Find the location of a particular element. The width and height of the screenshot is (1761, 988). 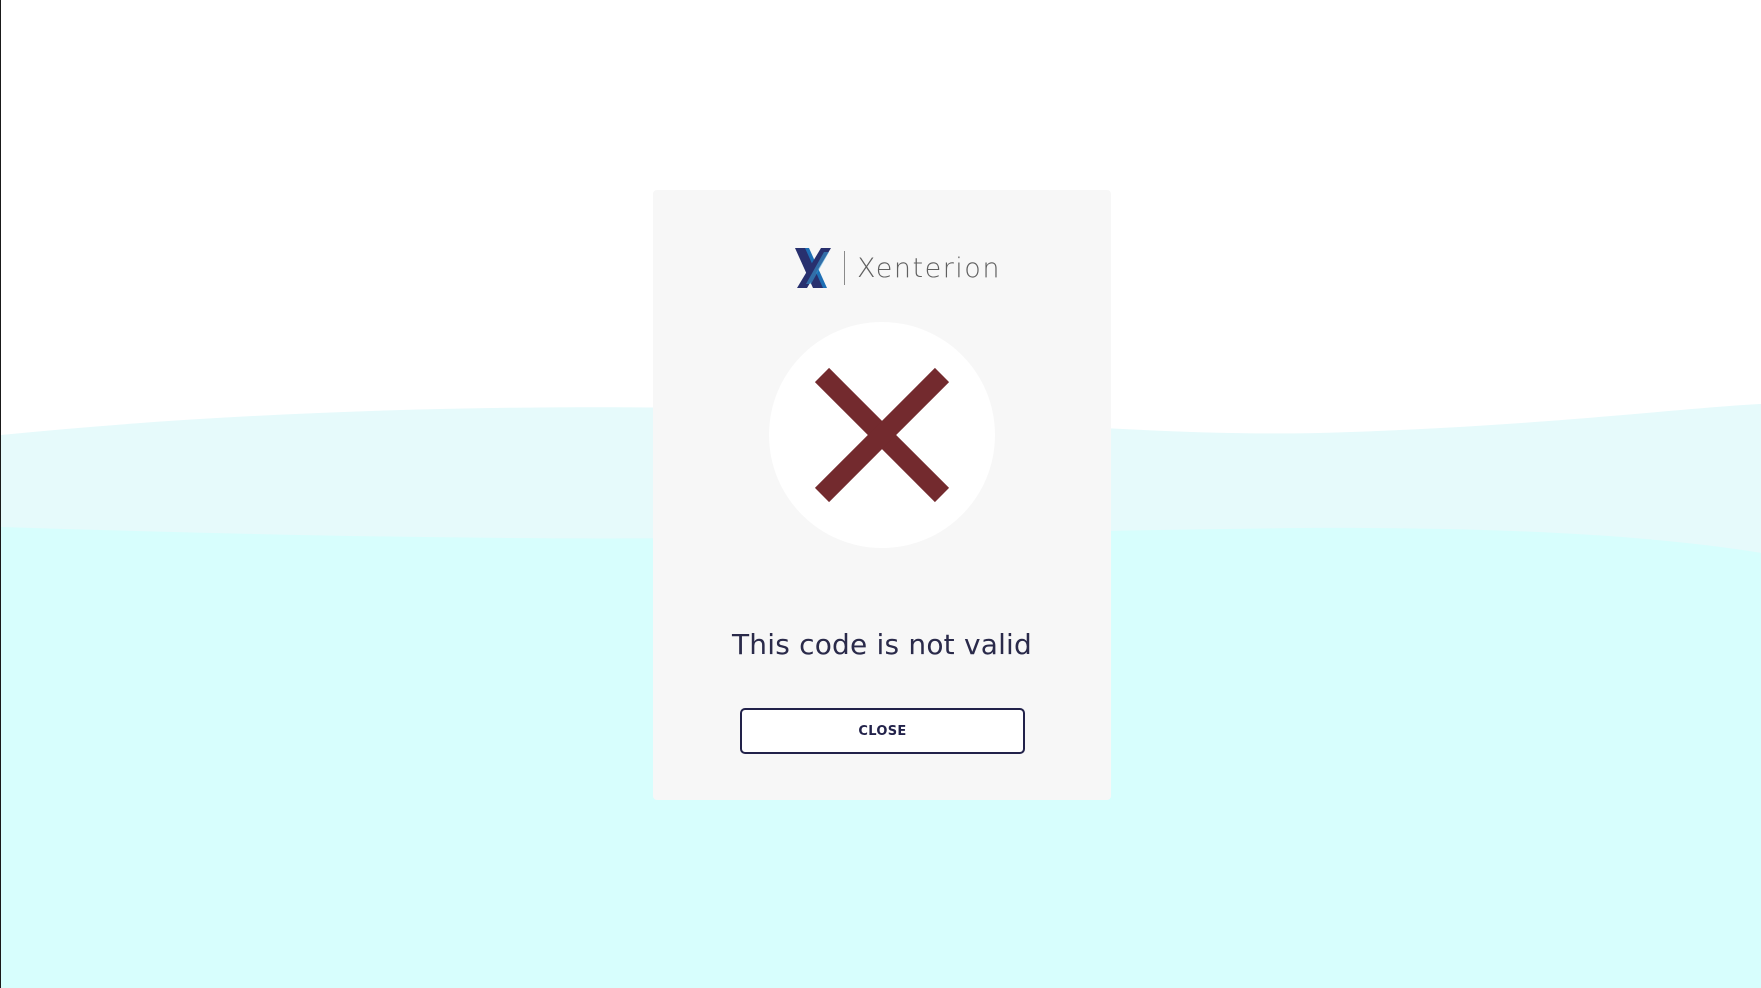

error-x-icon is located at coordinates (882, 435).